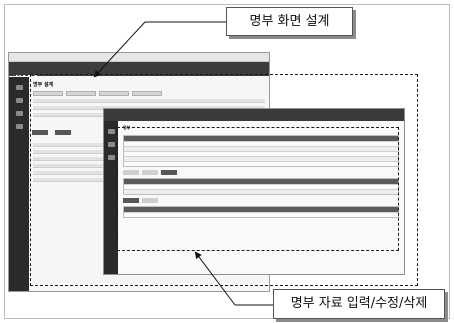  What do you see at coordinates (359, 304) in the screenshot?
I see `data-entry-callout: 명부 자료 입력/수정/삭제` at bounding box center [359, 304].